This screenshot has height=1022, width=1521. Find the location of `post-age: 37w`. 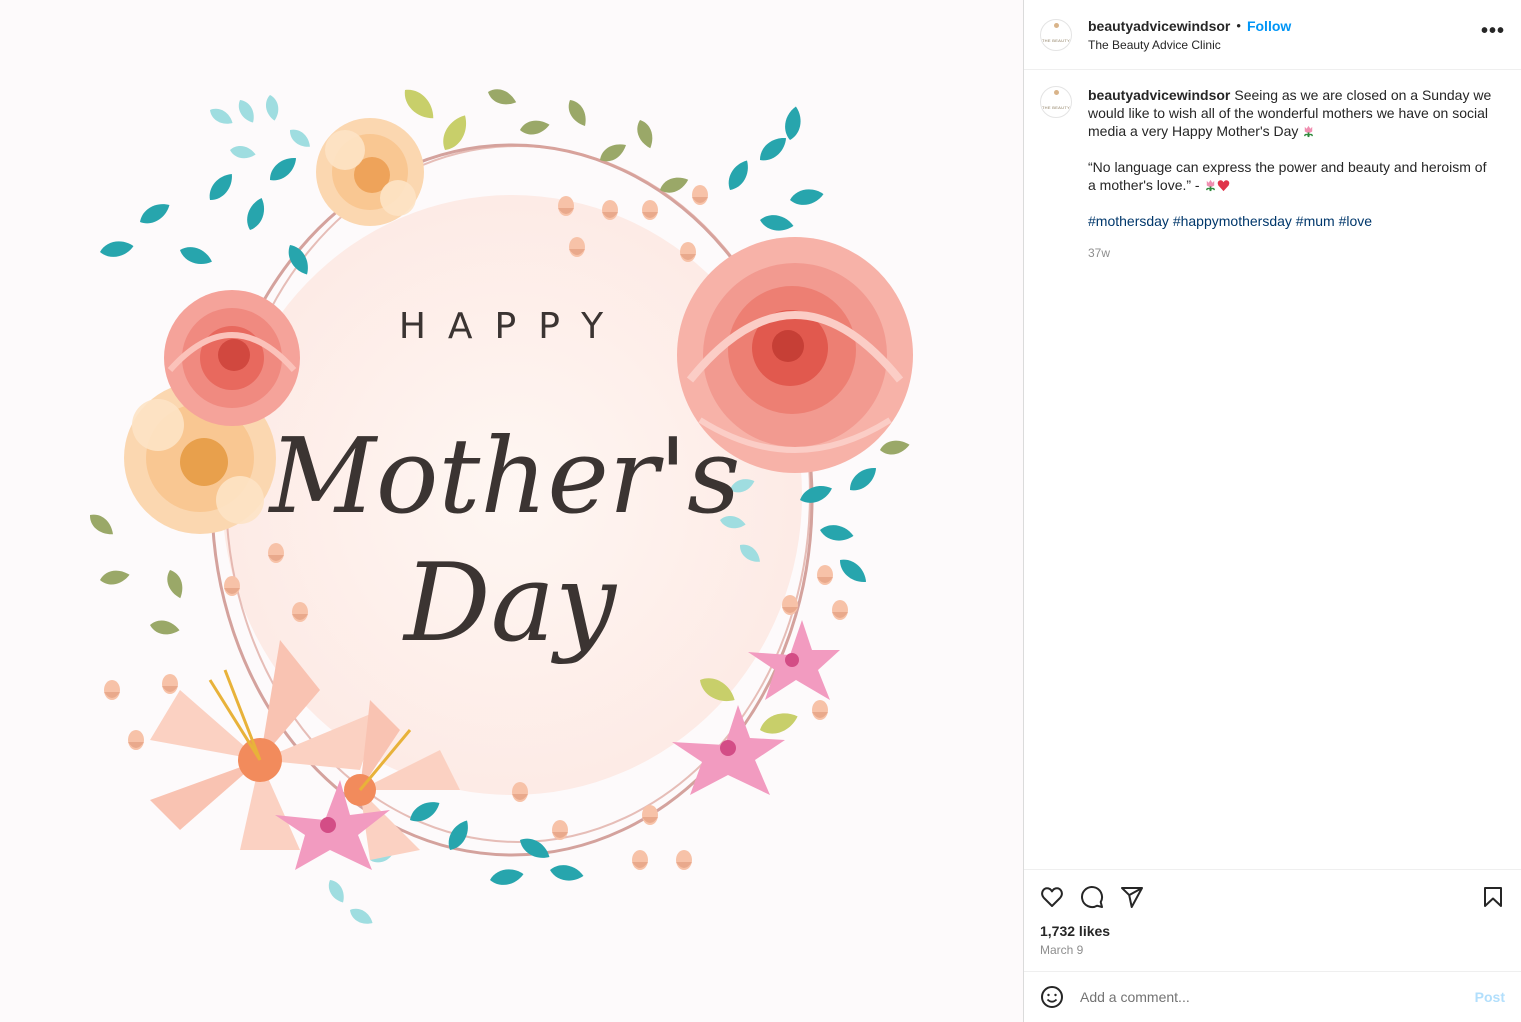

post-age: 37w is located at coordinates (1290, 253).